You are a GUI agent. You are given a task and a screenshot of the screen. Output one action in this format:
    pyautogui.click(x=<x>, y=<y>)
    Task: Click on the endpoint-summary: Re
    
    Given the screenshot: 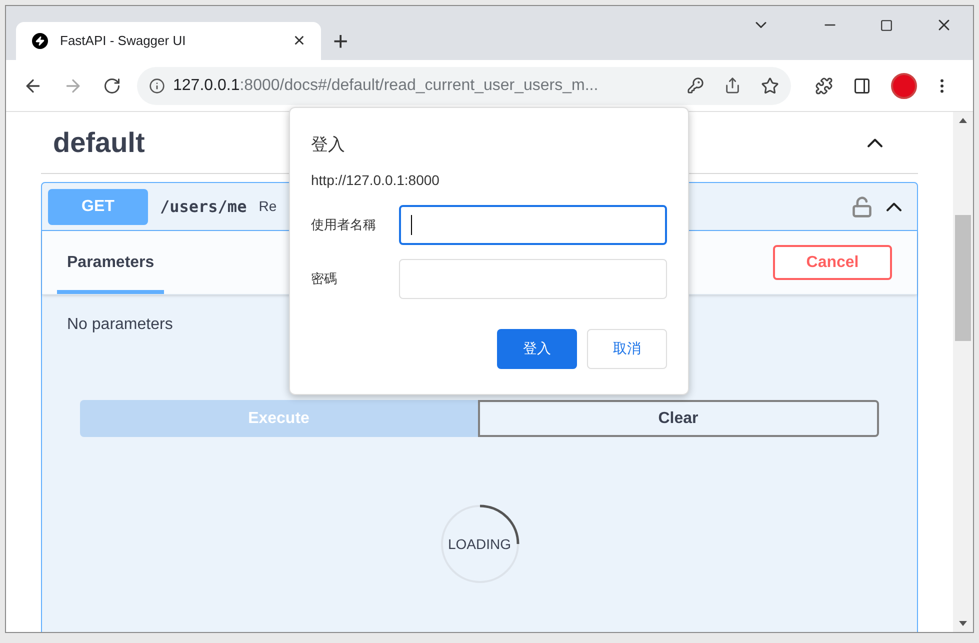 What is the action you would take?
    pyautogui.click(x=267, y=206)
    